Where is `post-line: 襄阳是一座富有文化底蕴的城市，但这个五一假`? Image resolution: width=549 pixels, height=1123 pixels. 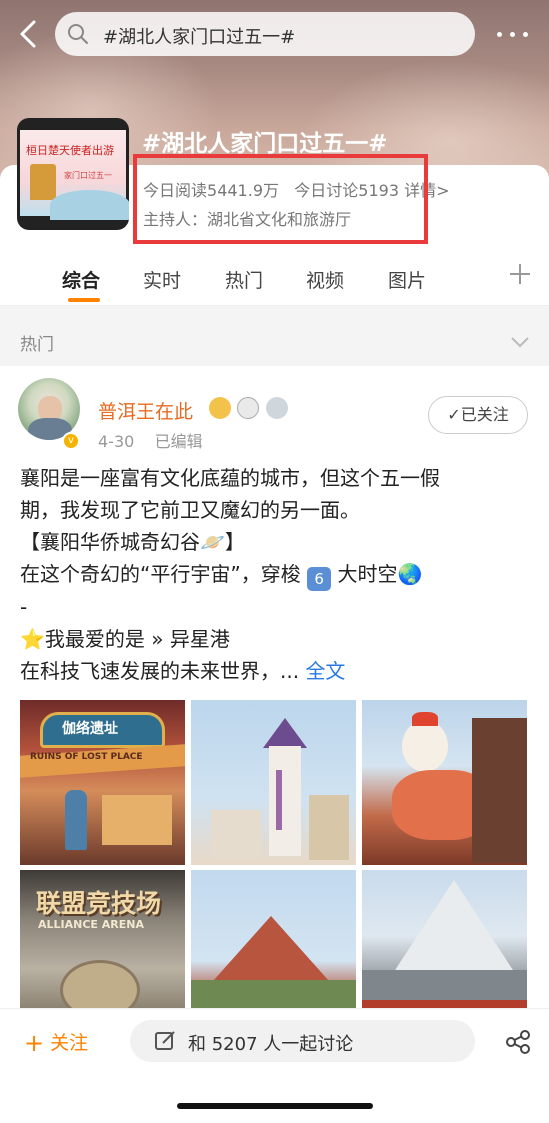 post-line: 襄阳是一座富有文化底蕴的城市，但这个五一假 is located at coordinates (230, 478).